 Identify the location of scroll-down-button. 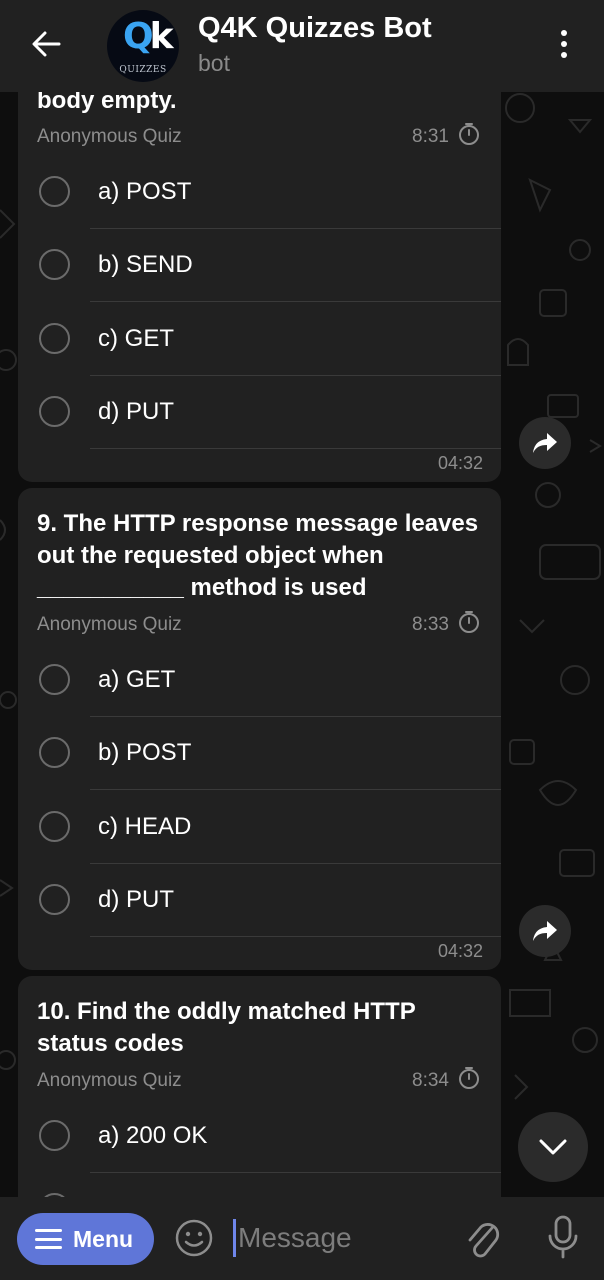
(553, 1147).